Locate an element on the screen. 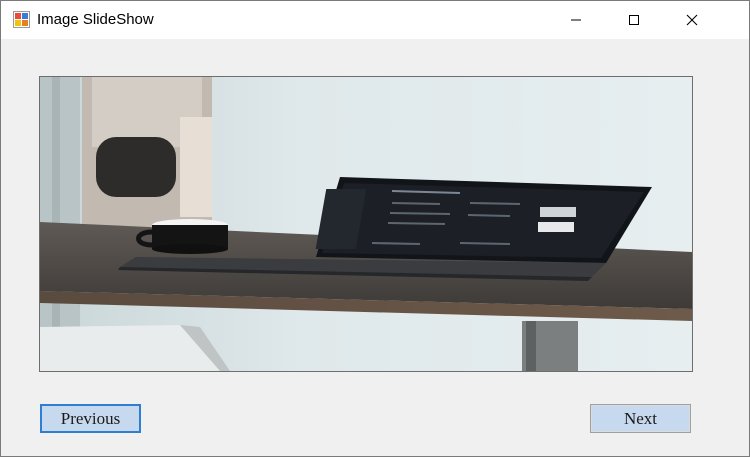 Image resolution: width=750 pixels, height=457 pixels. previous-button: Previous is located at coordinates (90, 418).